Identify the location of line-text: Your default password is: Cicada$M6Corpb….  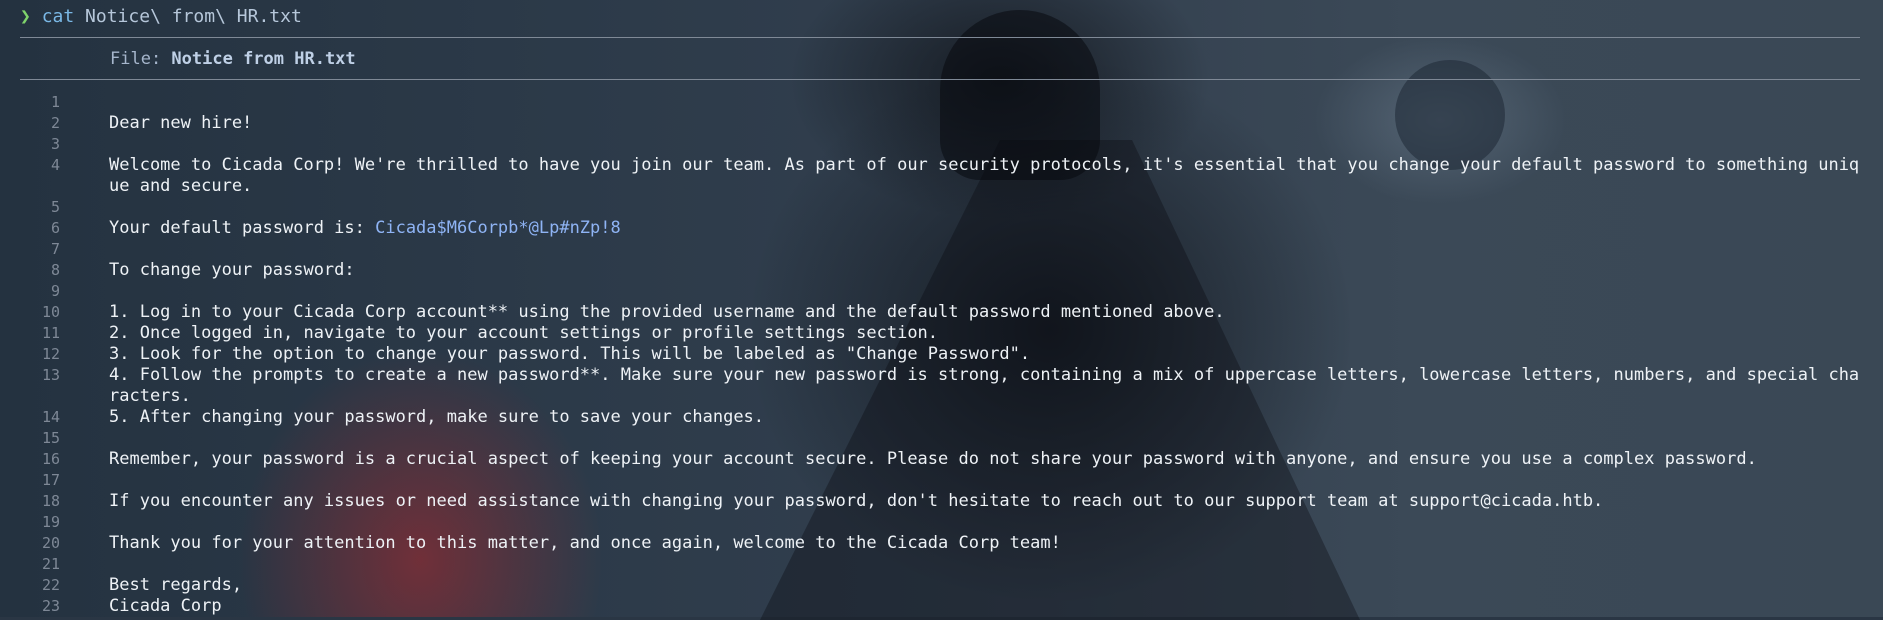
(985, 228).